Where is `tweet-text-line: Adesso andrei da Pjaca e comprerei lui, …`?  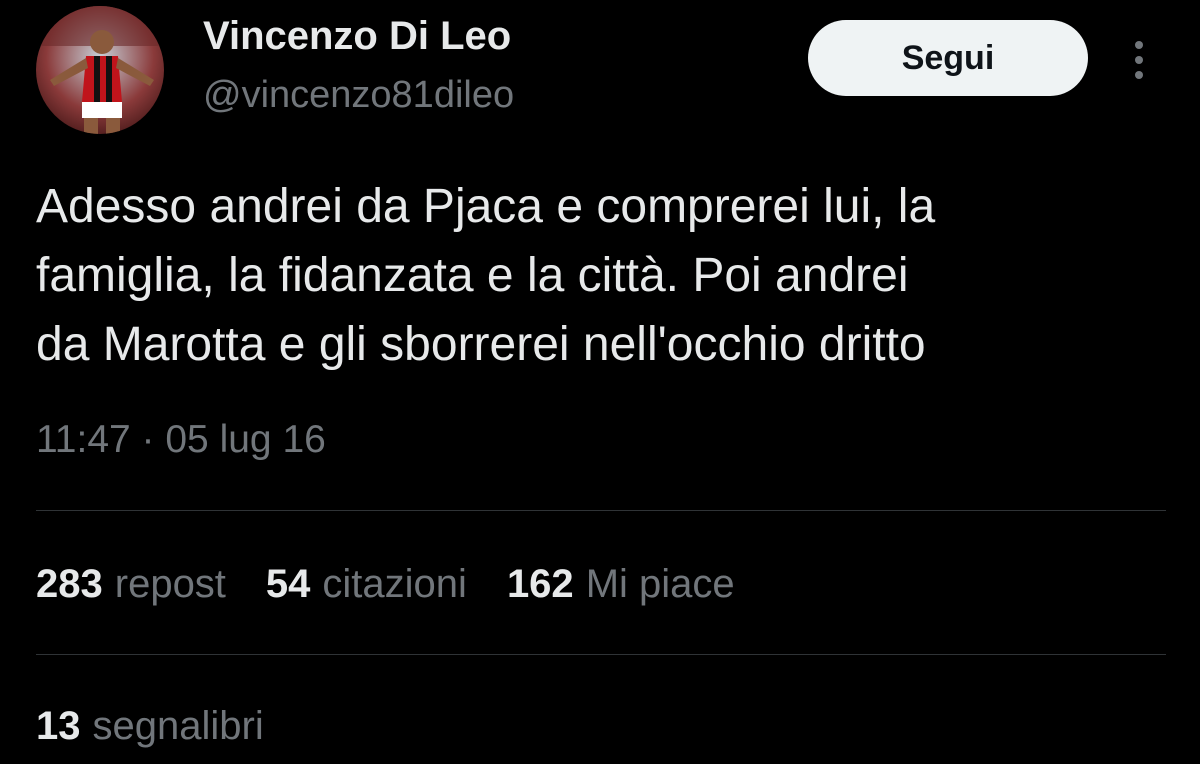 tweet-text-line: Adesso andrei da Pjaca e comprerei lui, … is located at coordinates (486, 206).